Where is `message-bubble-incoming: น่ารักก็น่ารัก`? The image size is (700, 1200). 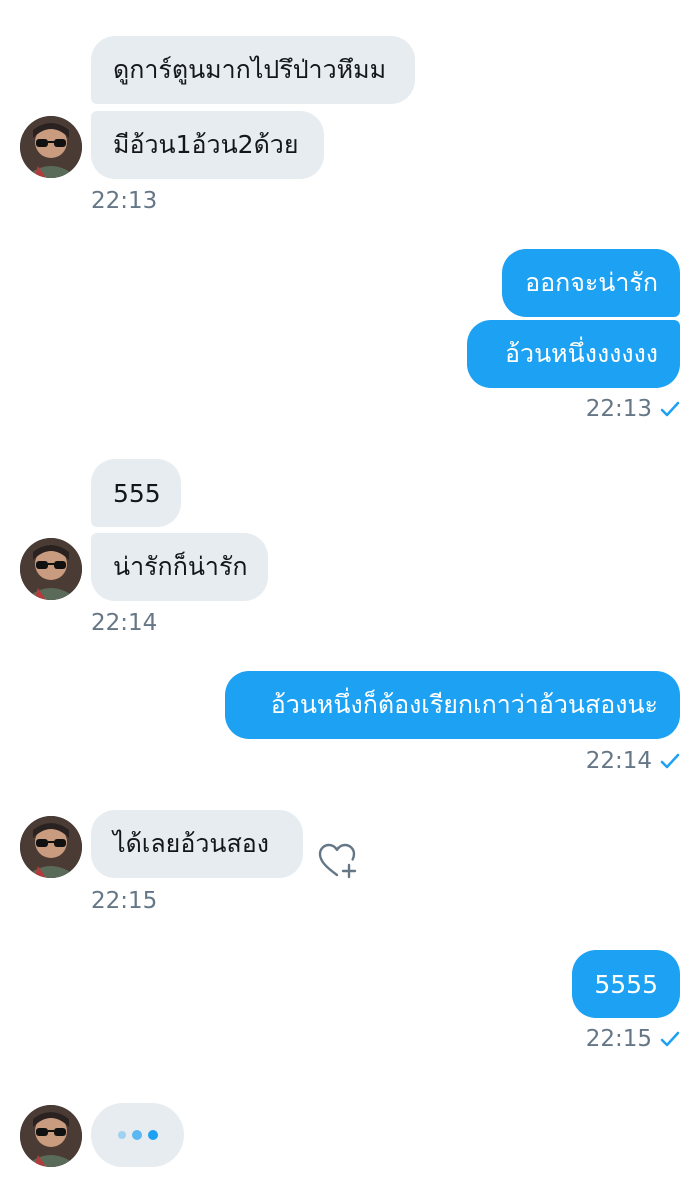
message-bubble-incoming: น่ารักก็น่ารัก is located at coordinates (179, 567).